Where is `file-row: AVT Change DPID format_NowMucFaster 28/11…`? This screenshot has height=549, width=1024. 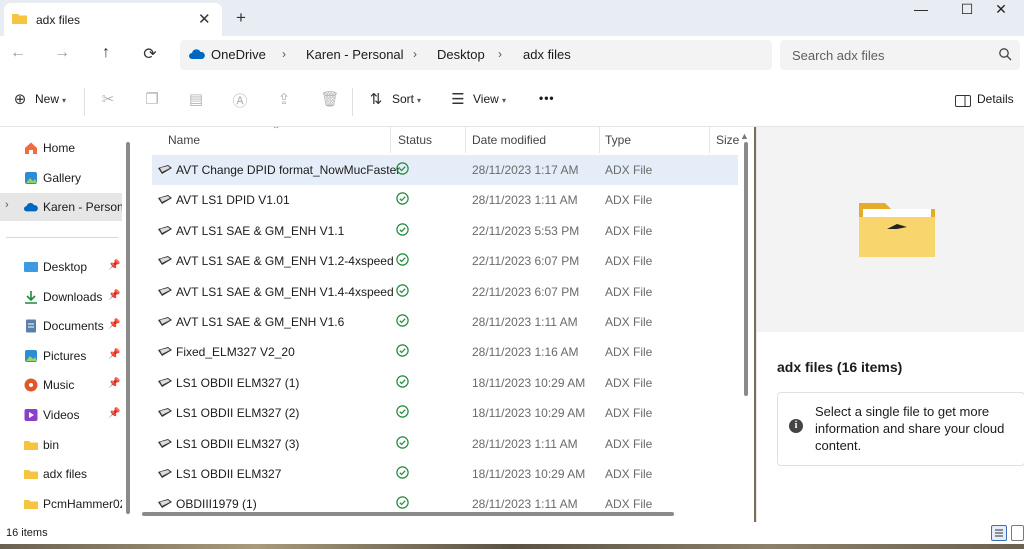 file-row: AVT Change DPID format_NowMucFaster 28/11… is located at coordinates (445, 170).